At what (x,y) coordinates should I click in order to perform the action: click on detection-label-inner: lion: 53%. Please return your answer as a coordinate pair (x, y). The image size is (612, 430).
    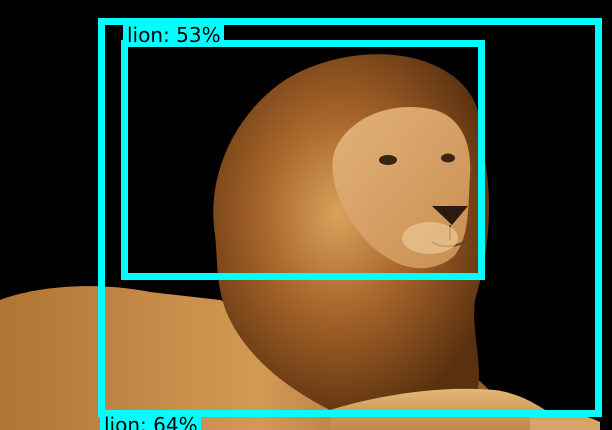
    Looking at the image, I should click on (173, 35).